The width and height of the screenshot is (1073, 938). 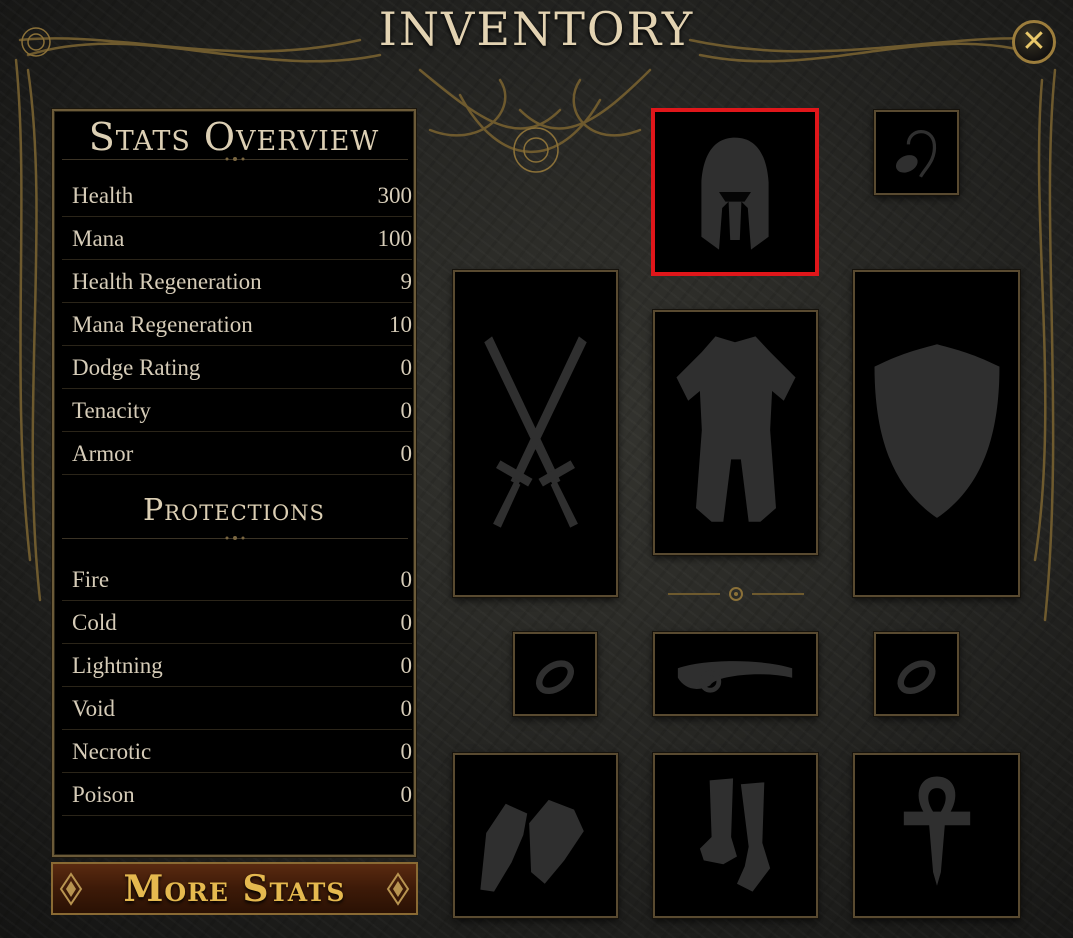 I want to click on stat-value: 10, so click(x=400, y=324).